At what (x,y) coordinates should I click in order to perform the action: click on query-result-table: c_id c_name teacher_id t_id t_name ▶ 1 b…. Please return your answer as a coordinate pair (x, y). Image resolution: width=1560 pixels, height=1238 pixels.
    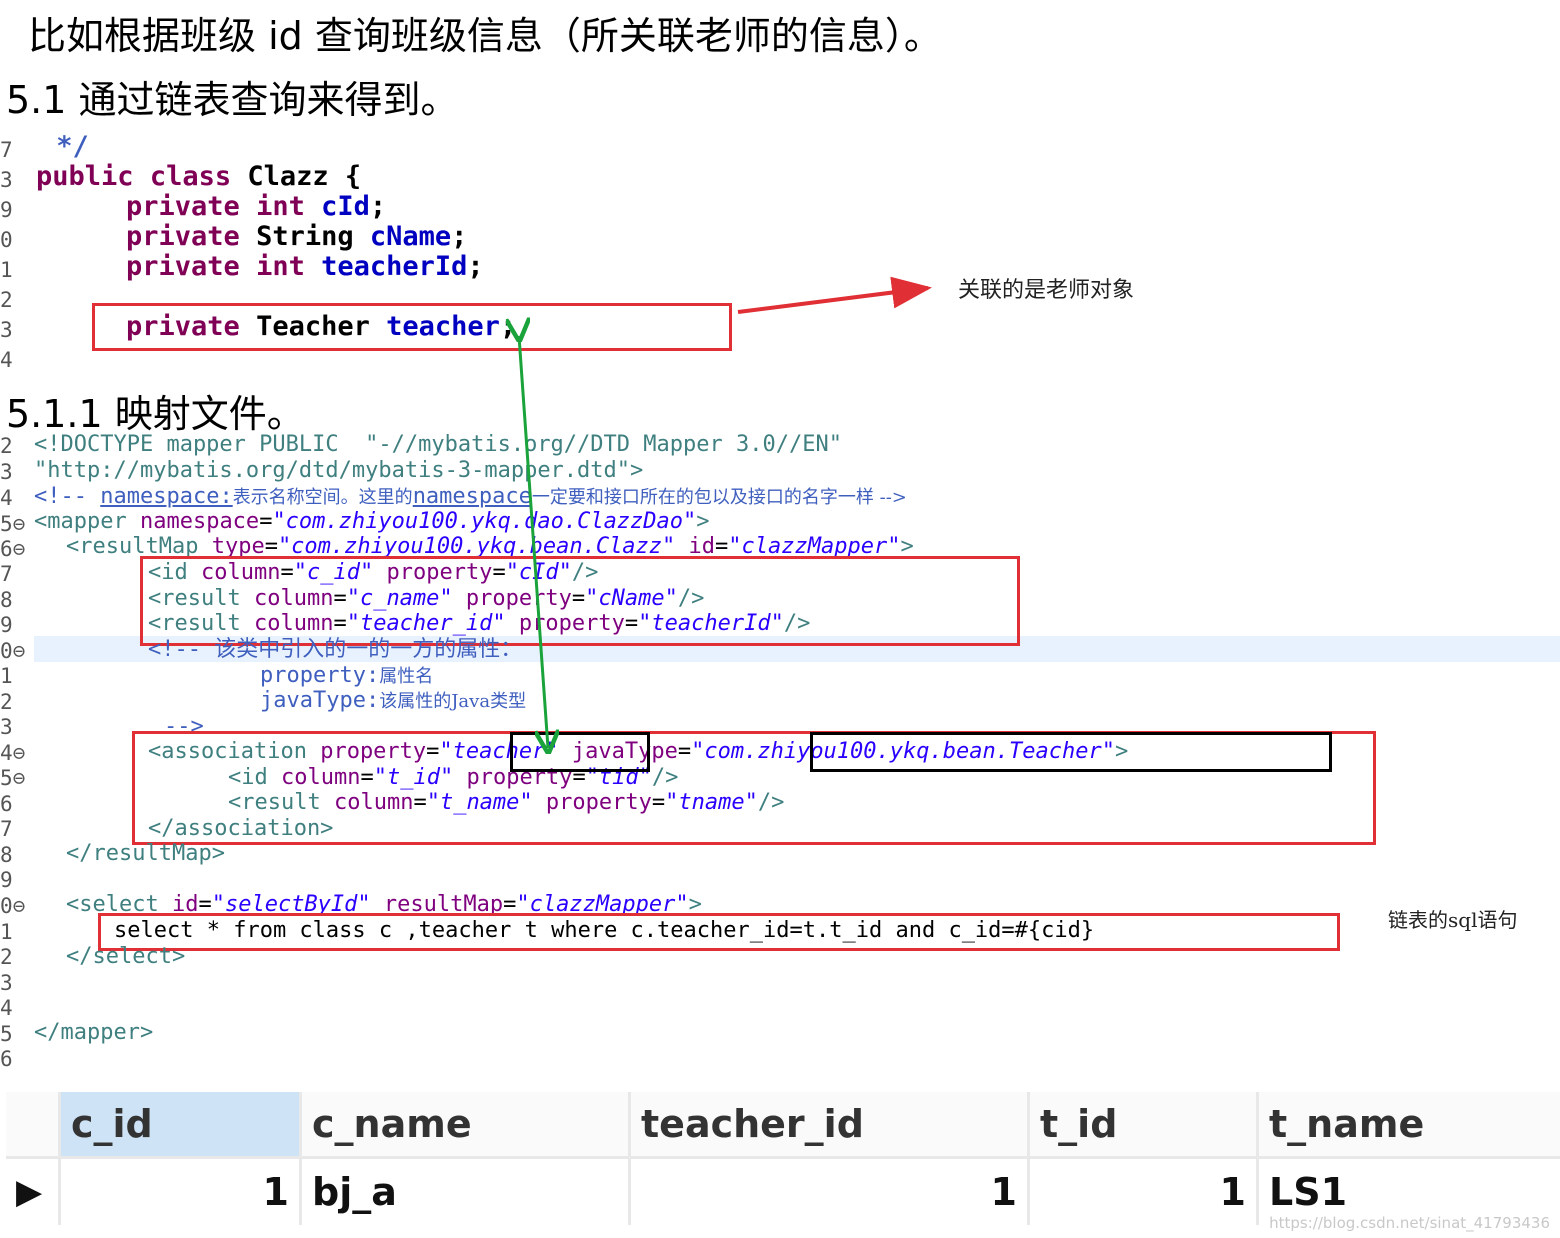
    Looking at the image, I should click on (783, 1158).